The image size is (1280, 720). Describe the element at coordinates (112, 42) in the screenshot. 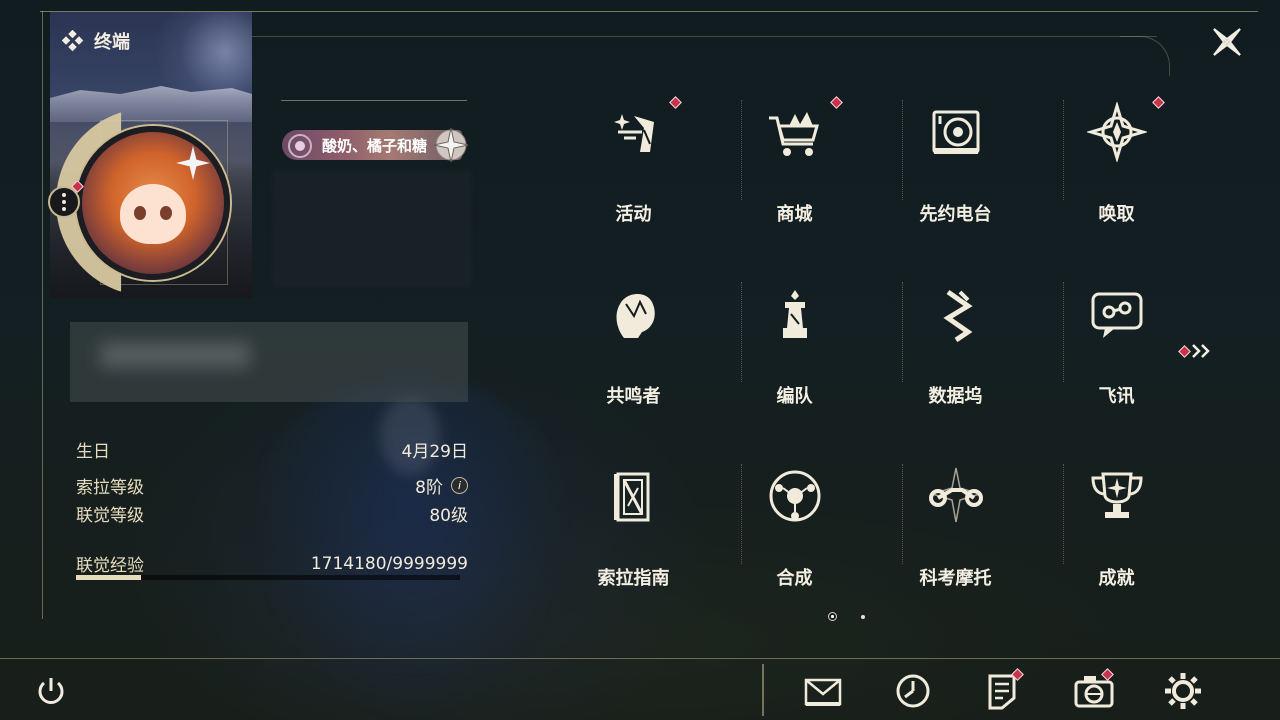

I see `window-title-text: 终端` at that location.